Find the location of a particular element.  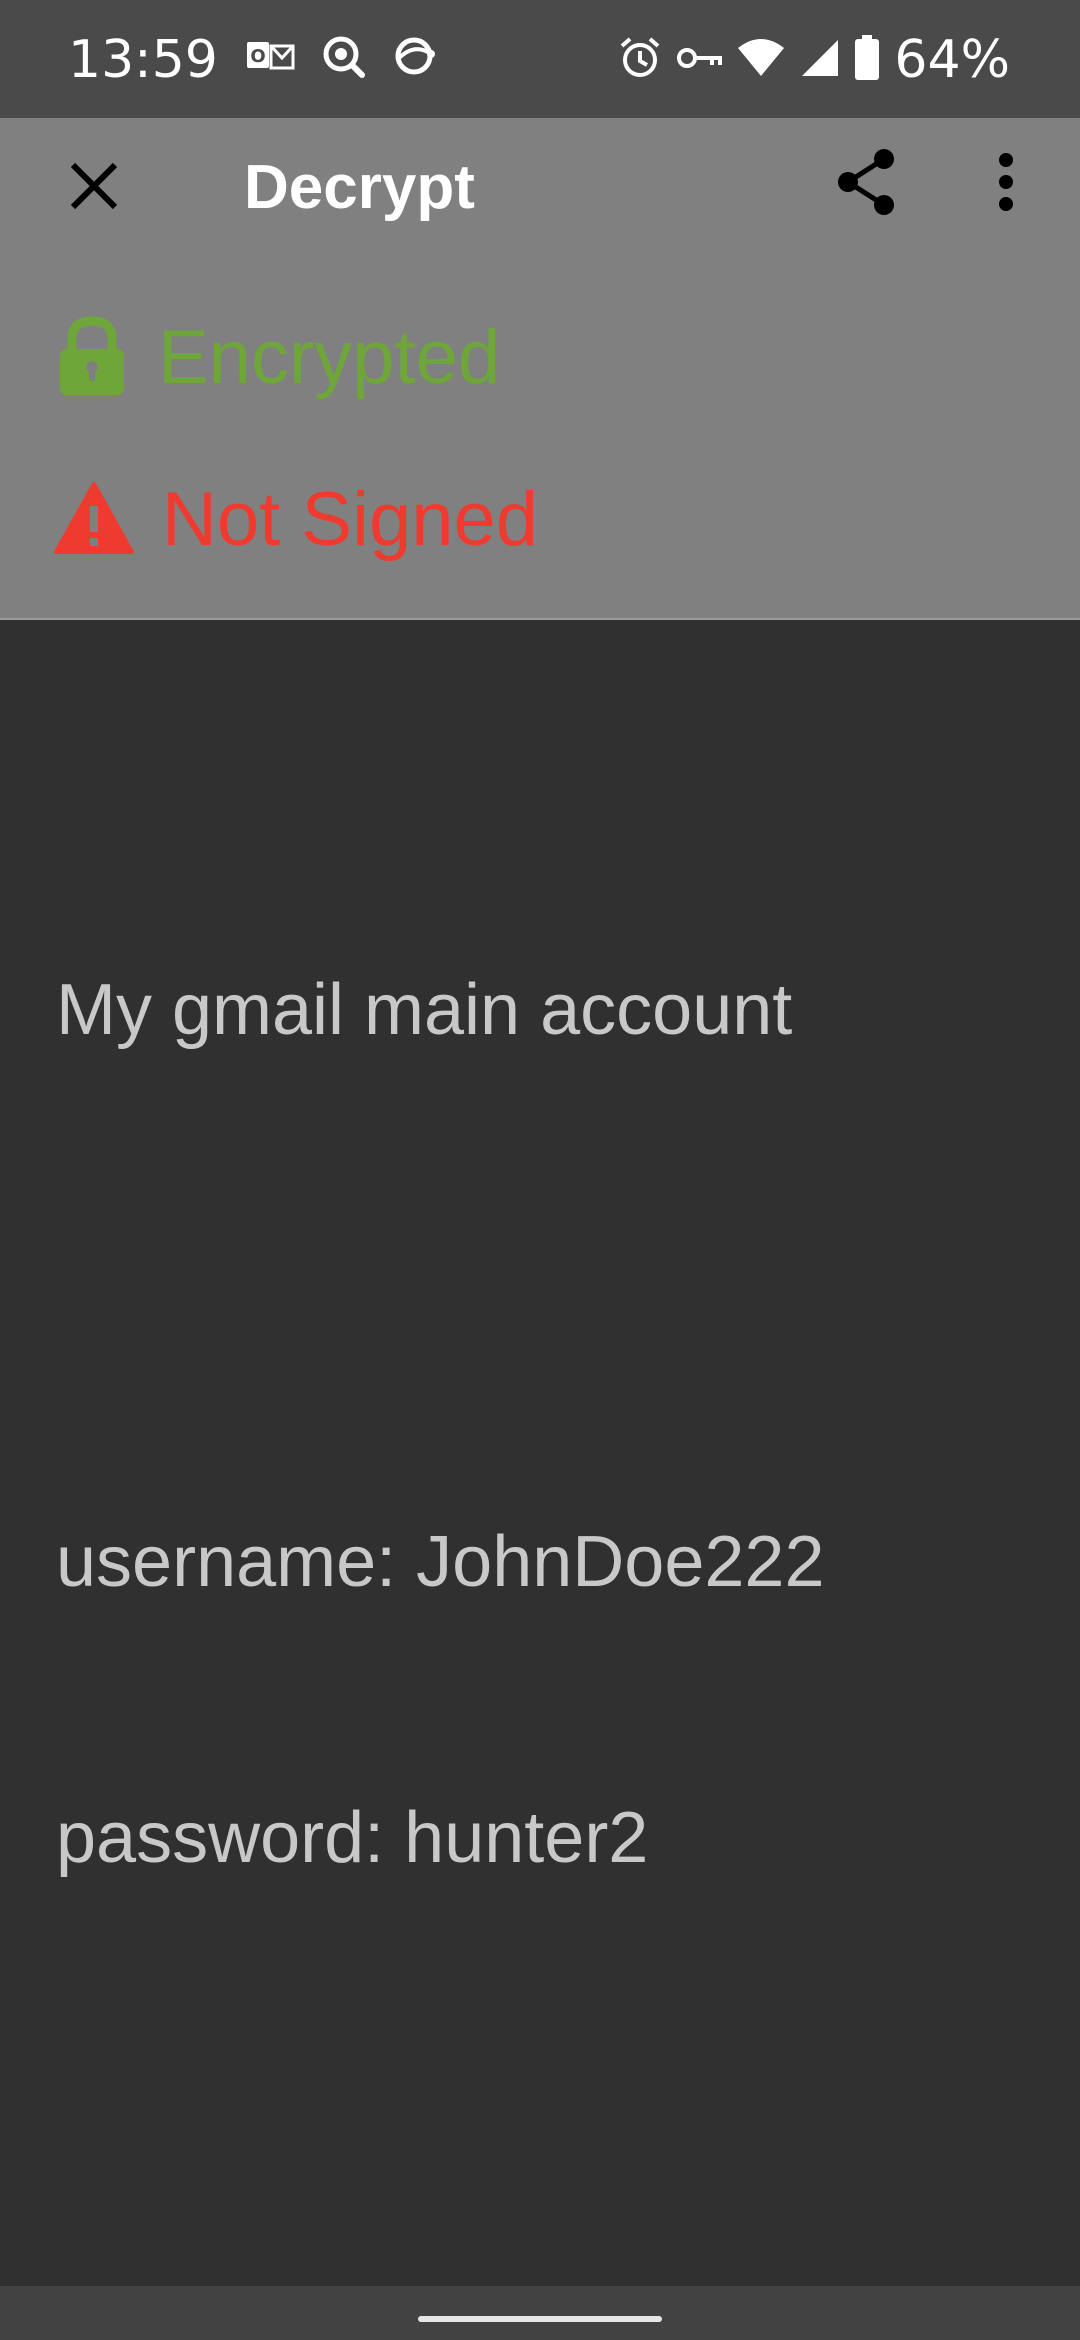

encryption-status: Encrypted is located at coordinates (277, 358).